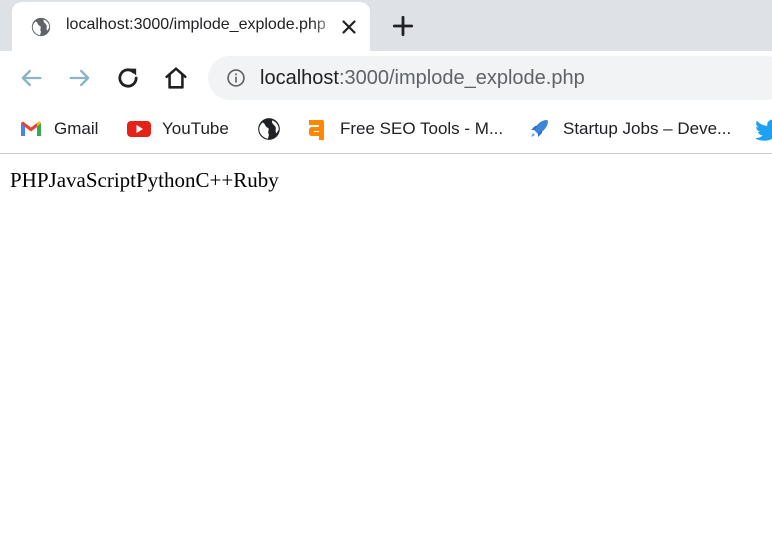  I want to click on toolbar: localhost:3000/implode_explode.php, so click(386, 78).